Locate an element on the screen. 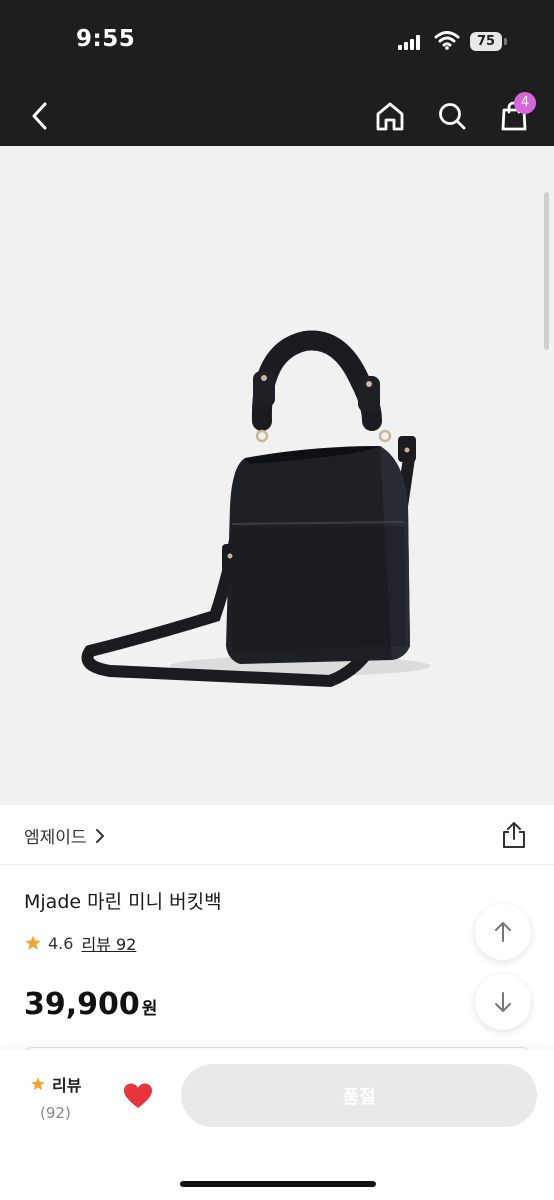 The image size is (554, 1200). price: 39,900 원 is located at coordinates (90, 1004).